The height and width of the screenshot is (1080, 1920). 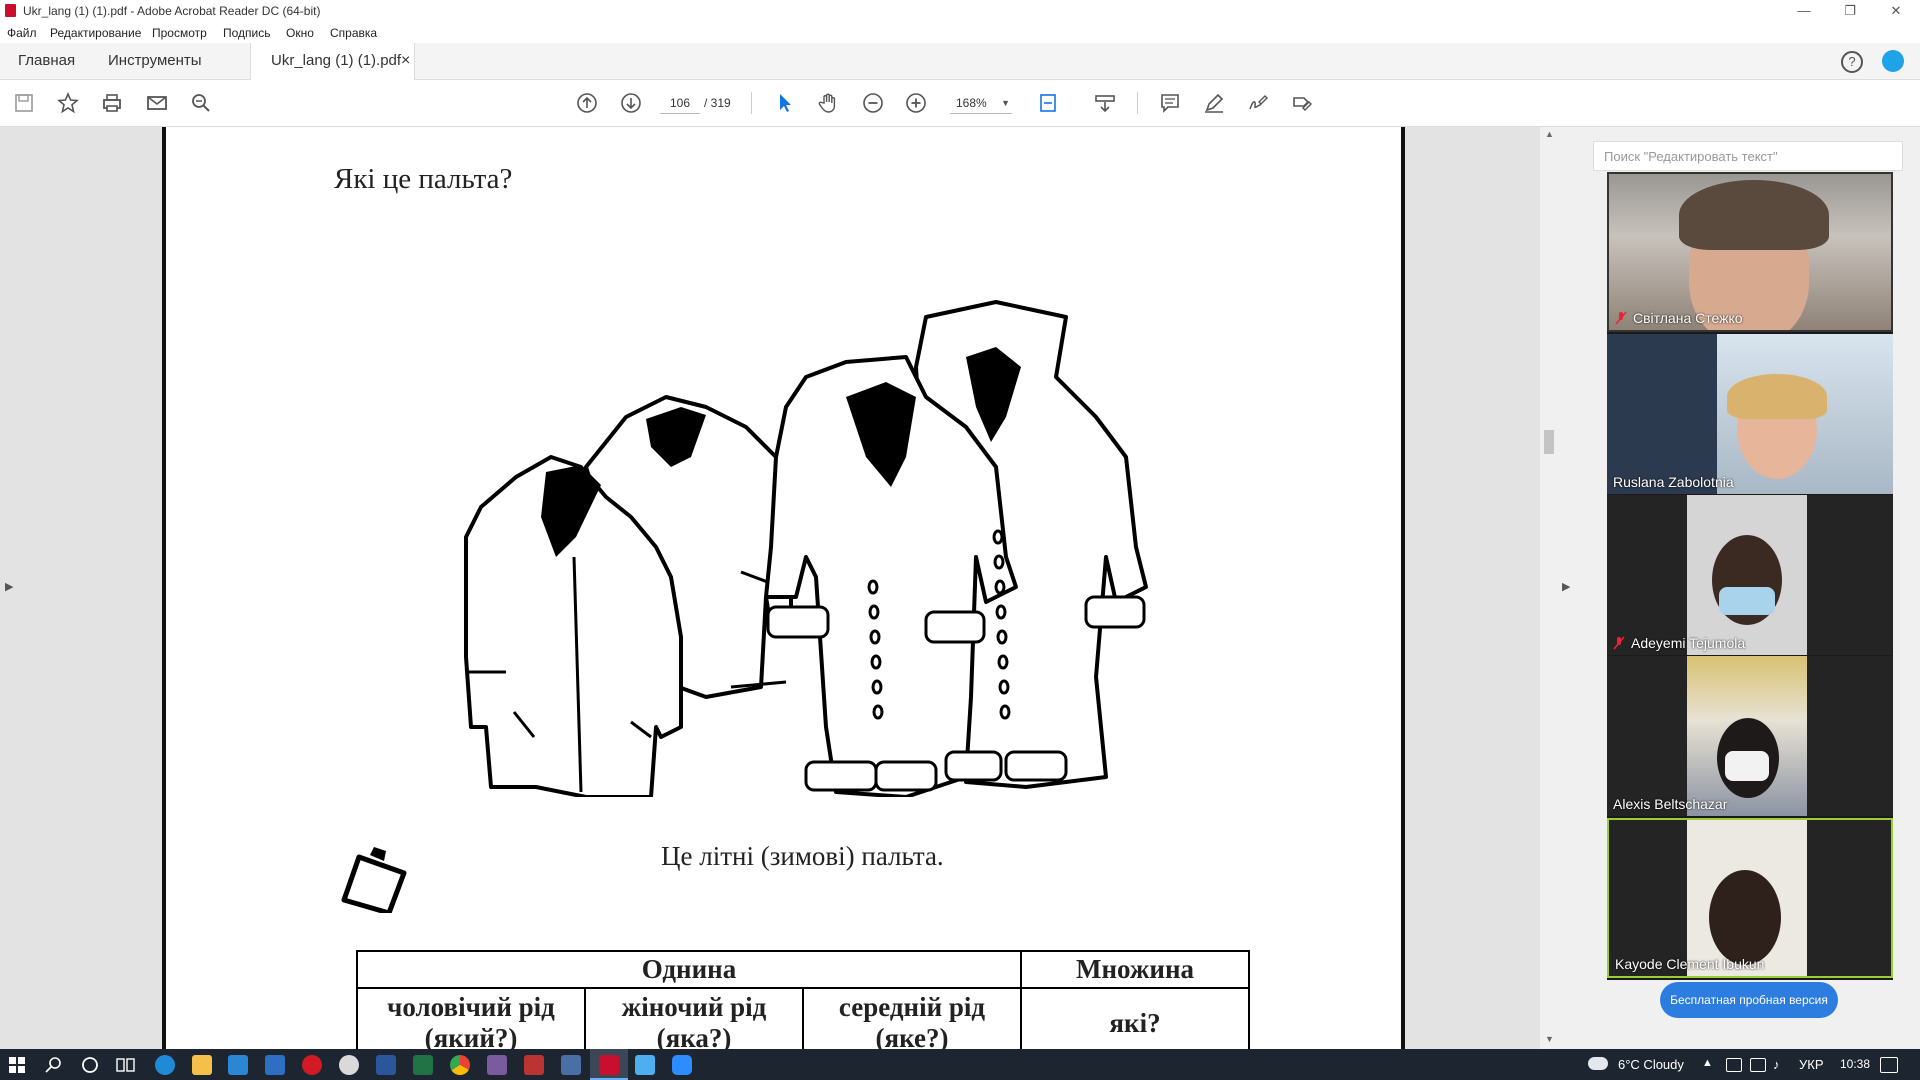 What do you see at coordinates (829, 103) in the screenshot?
I see `hand-icon` at bounding box center [829, 103].